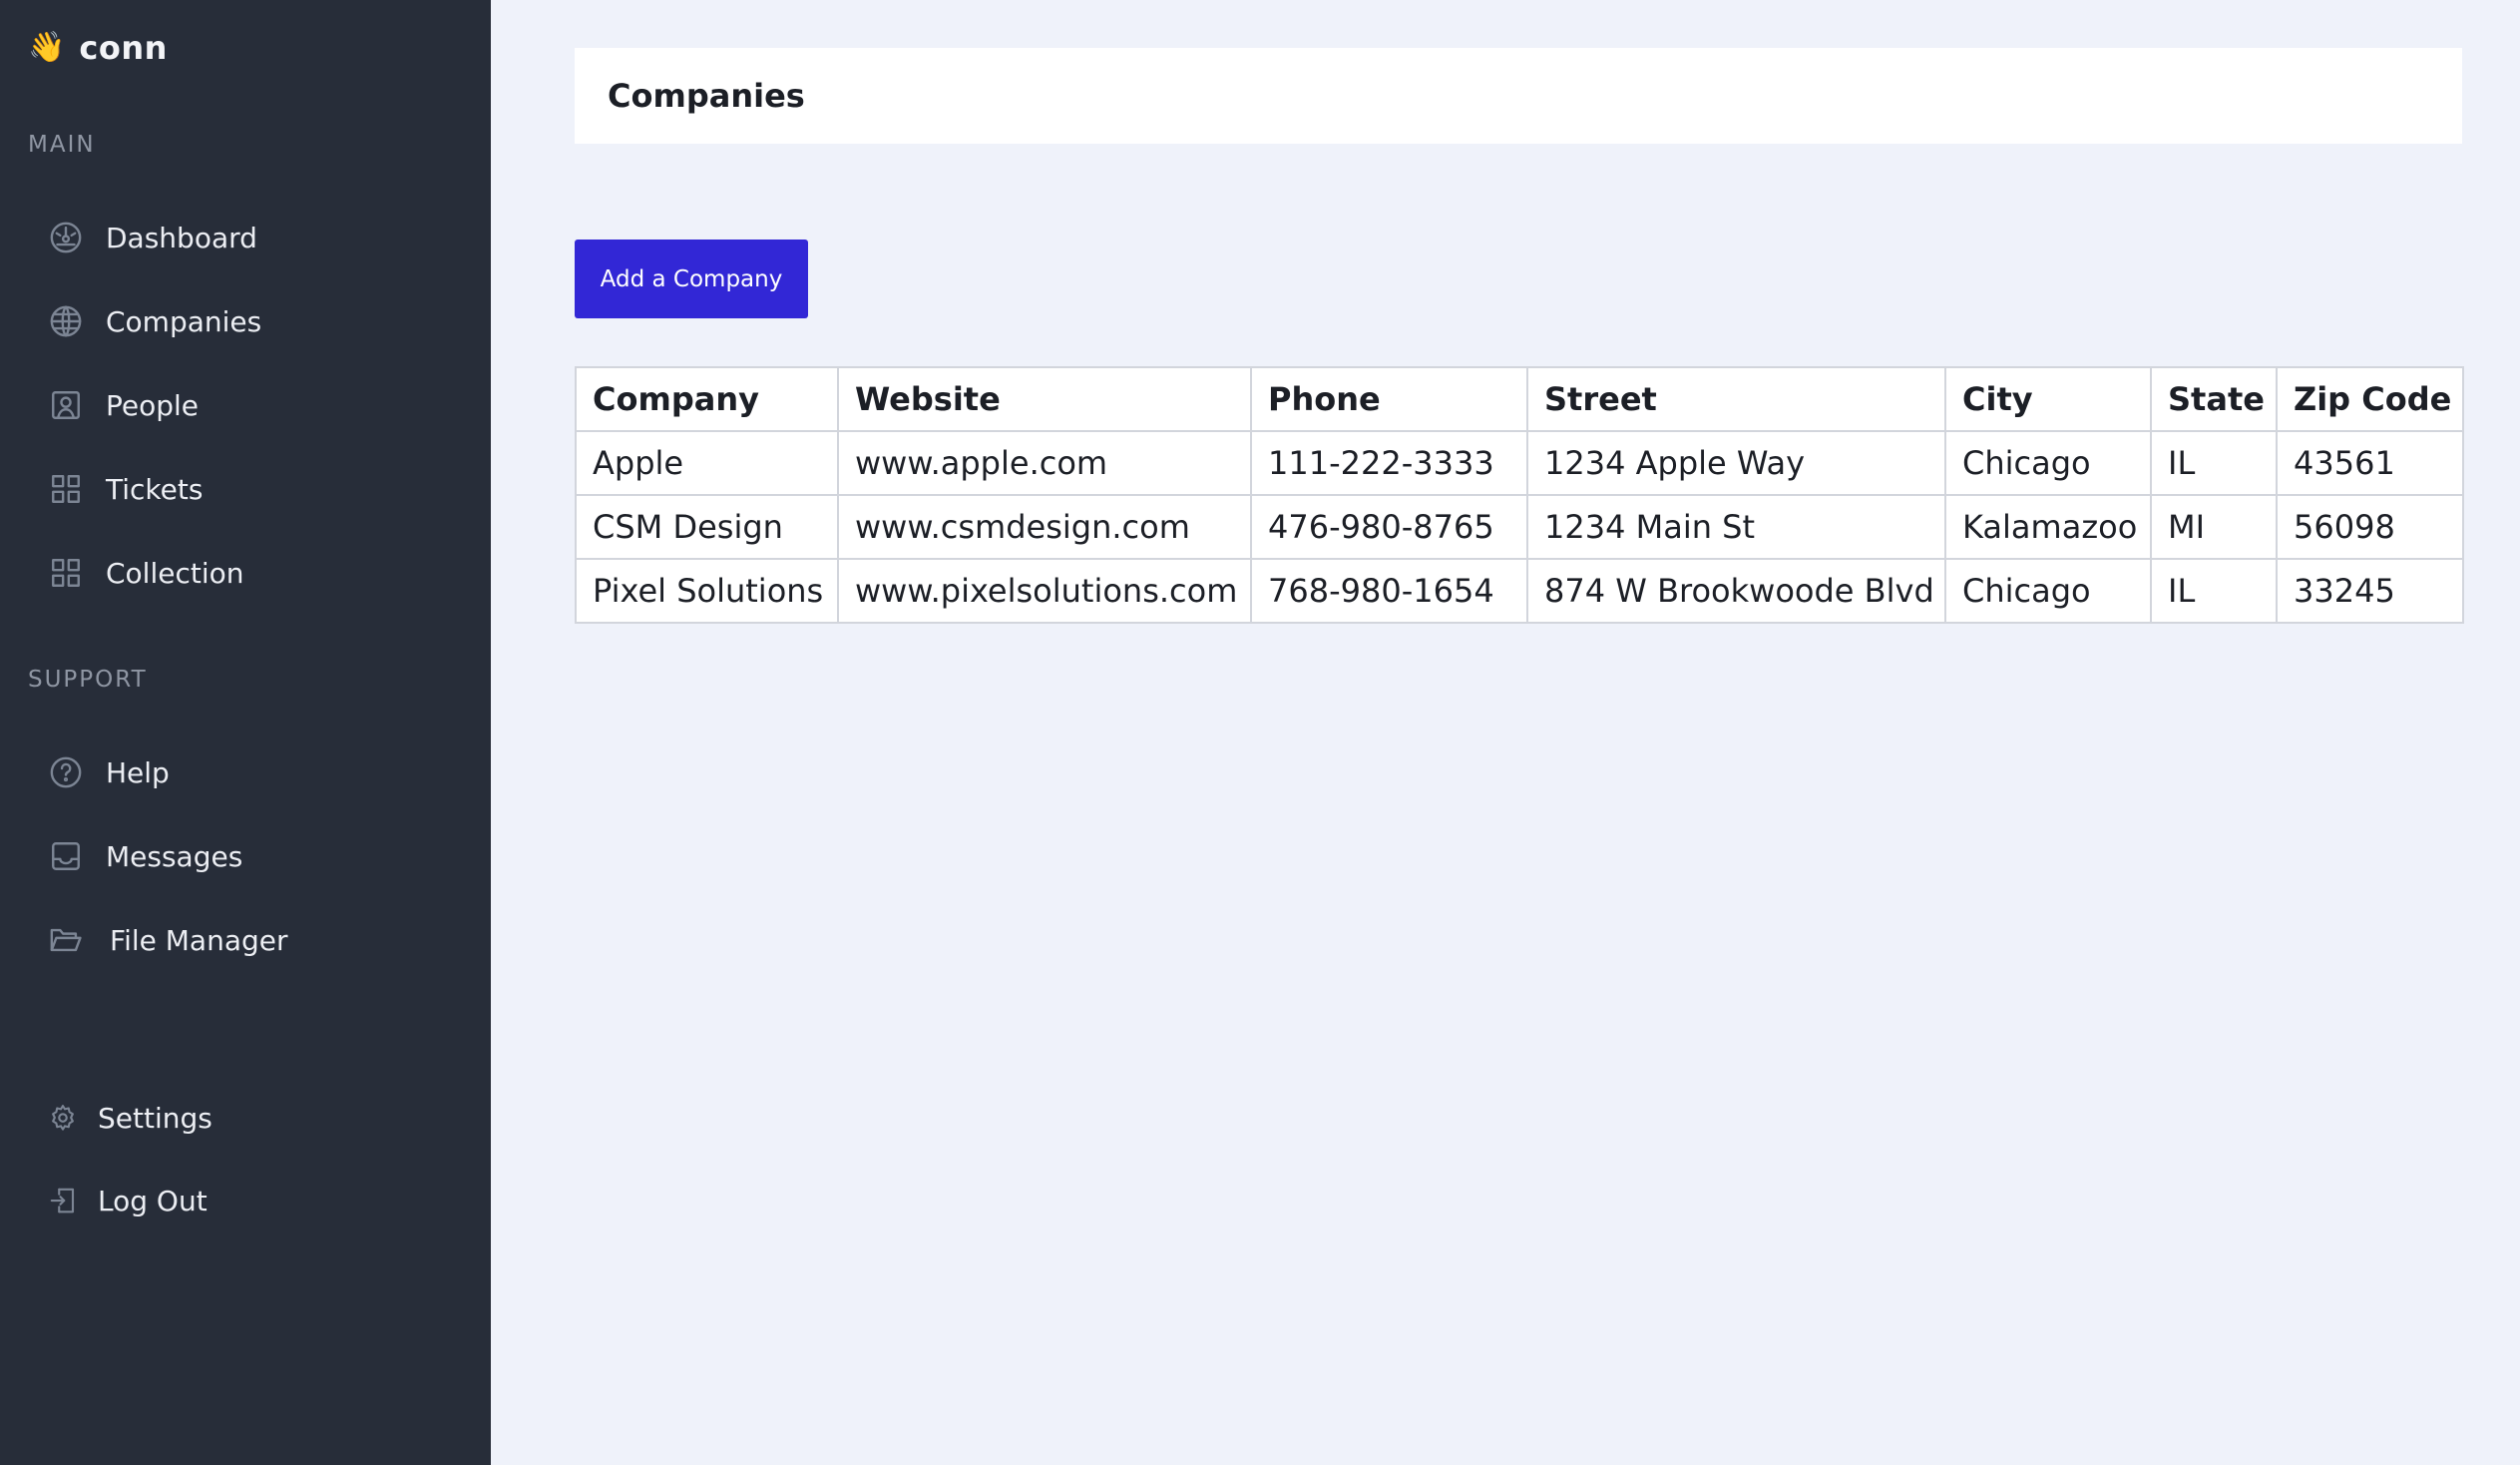 This screenshot has height=1465, width=2520. I want to click on folder-icon, so click(66, 940).